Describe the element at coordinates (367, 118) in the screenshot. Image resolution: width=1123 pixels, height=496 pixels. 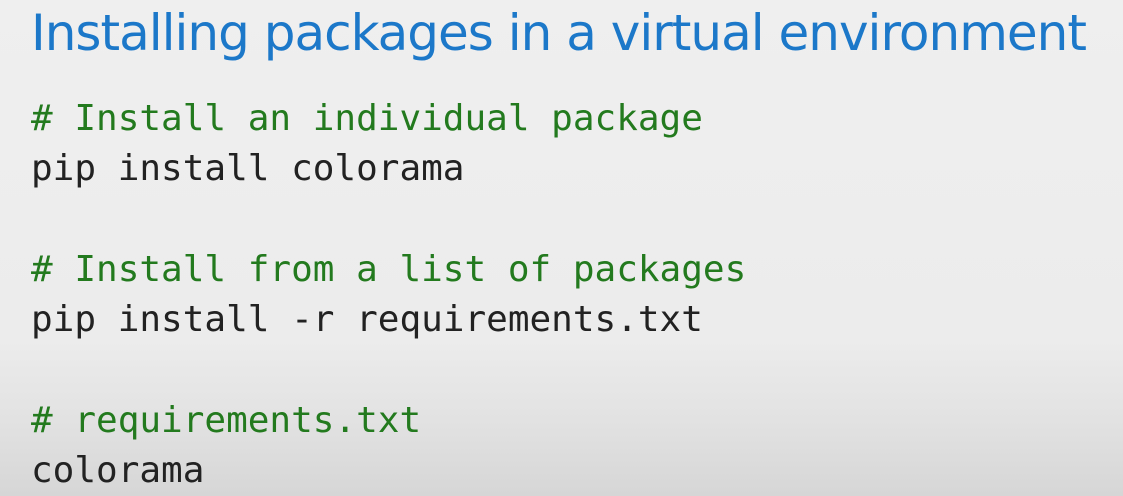
I see `comment-install-individual: # Install an individual package` at that location.